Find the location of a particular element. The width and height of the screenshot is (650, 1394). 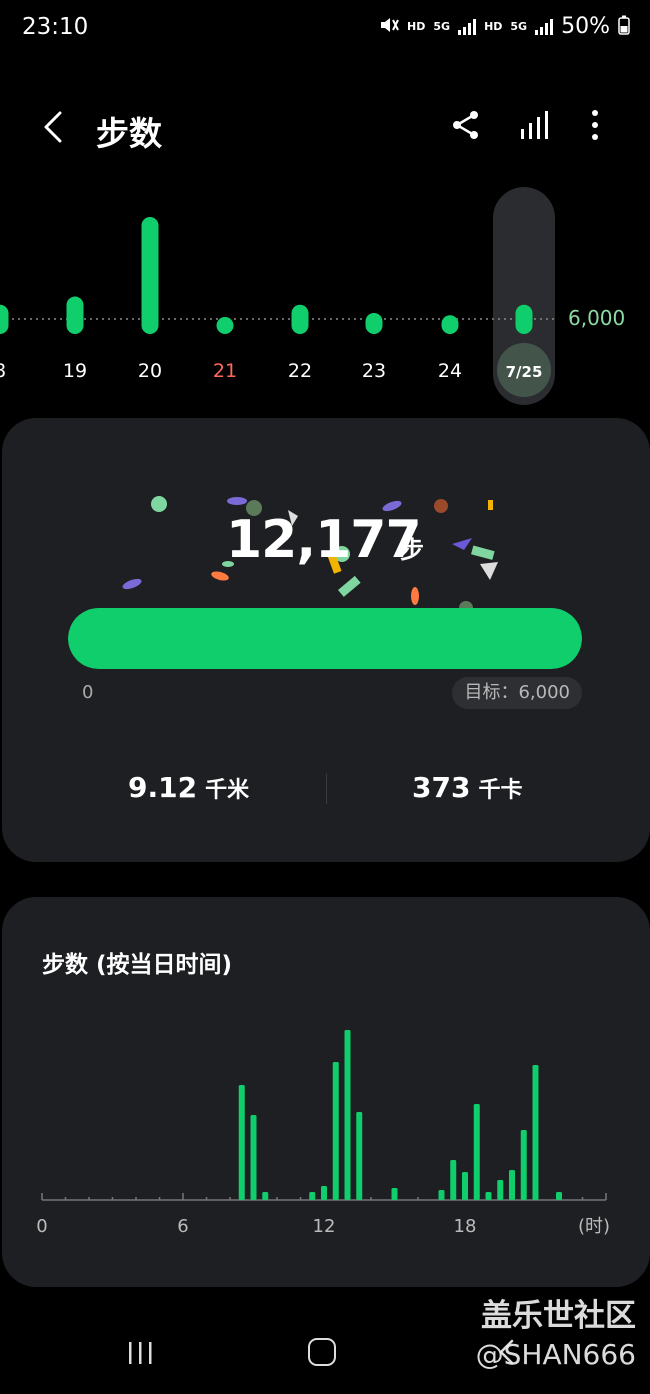

weekly-chart-svg: 8 19 20 21 22 23 24 7/25 is located at coordinates (279, 296).